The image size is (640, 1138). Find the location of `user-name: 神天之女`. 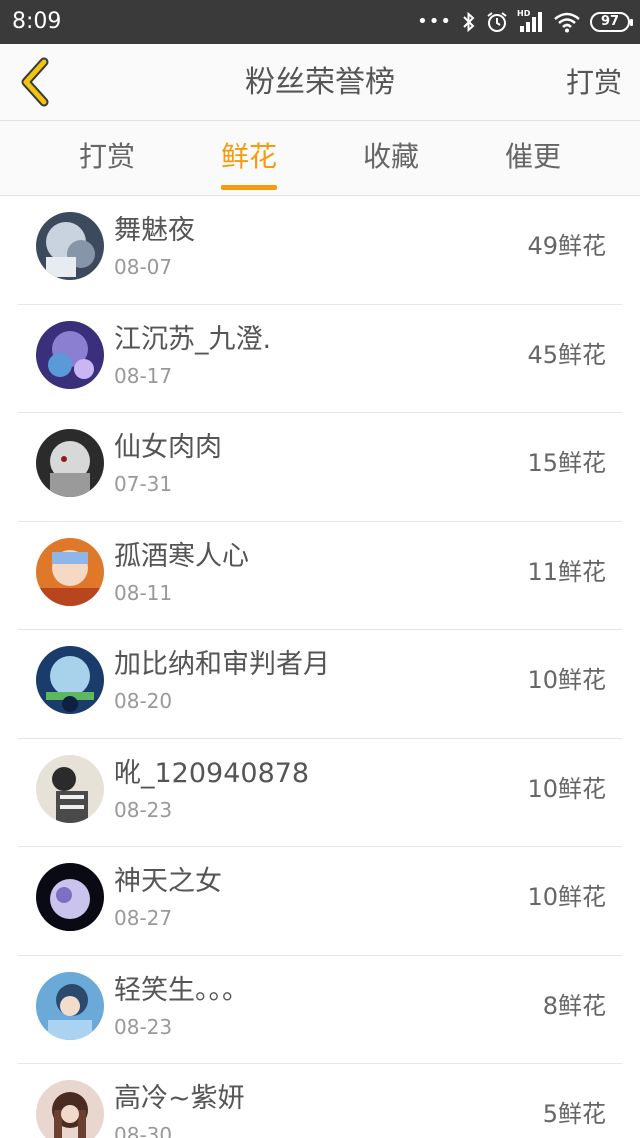

user-name: 神天之女 is located at coordinates (168, 881).